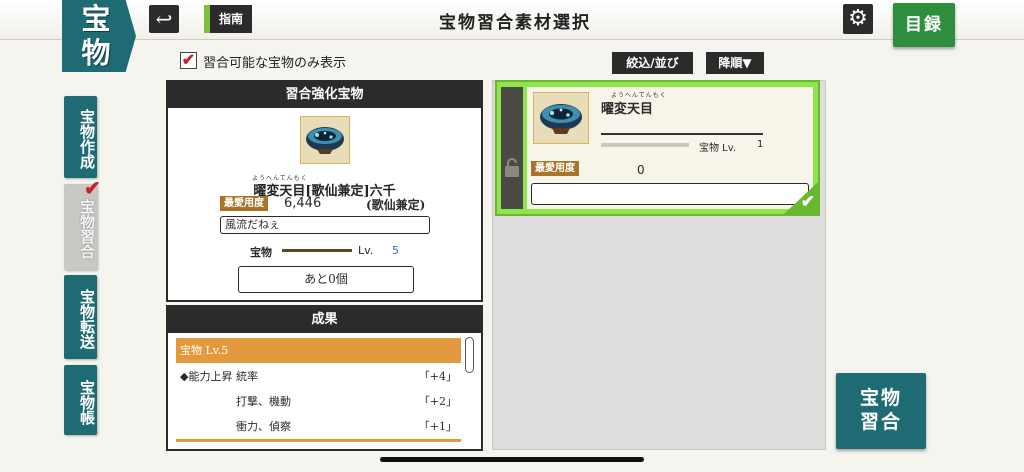 This screenshot has width=1024, height=472. I want to click on enhance-item-name: 曜変天目[歌仙兼定]六千, so click(324, 191).